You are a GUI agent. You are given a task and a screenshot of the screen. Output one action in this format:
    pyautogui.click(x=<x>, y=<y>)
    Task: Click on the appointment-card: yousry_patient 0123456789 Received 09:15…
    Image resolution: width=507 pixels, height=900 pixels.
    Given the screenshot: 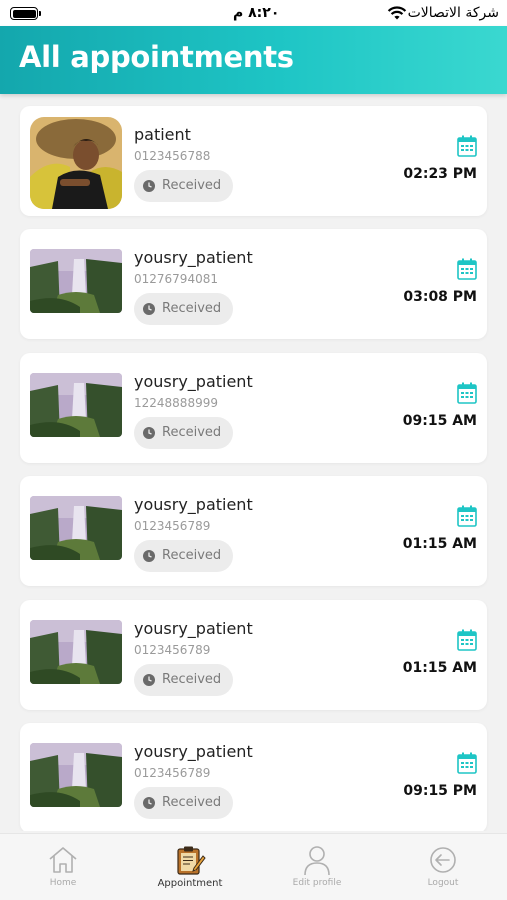 What is the action you would take?
    pyautogui.click(x=253, y=777)
    